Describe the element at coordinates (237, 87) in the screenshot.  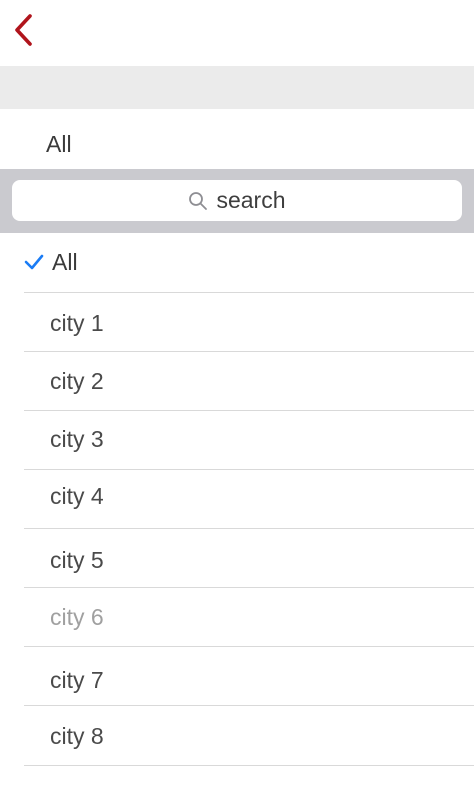
I see `header-band` at that location.